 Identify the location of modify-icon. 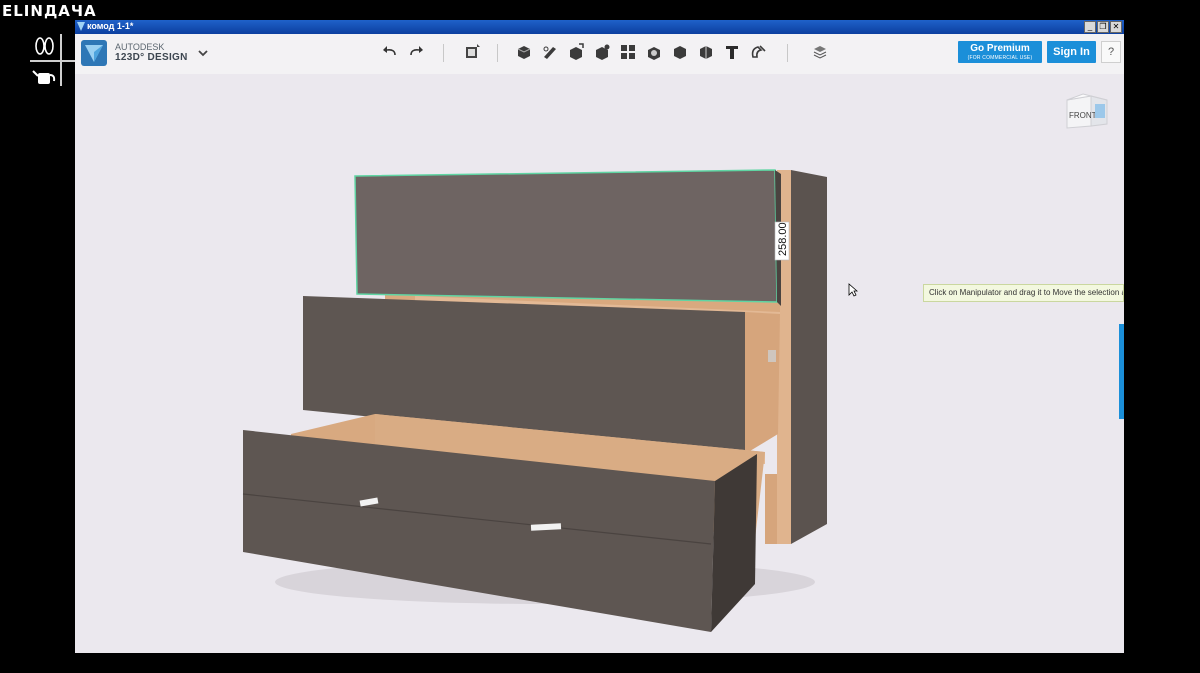
(602, 52).